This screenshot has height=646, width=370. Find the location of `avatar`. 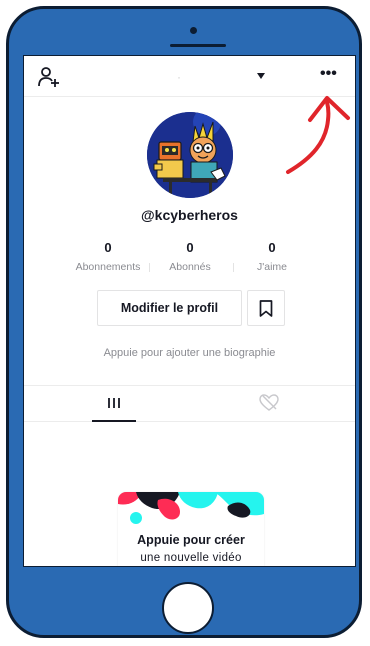

avatar is located at coordinates (190, 155).